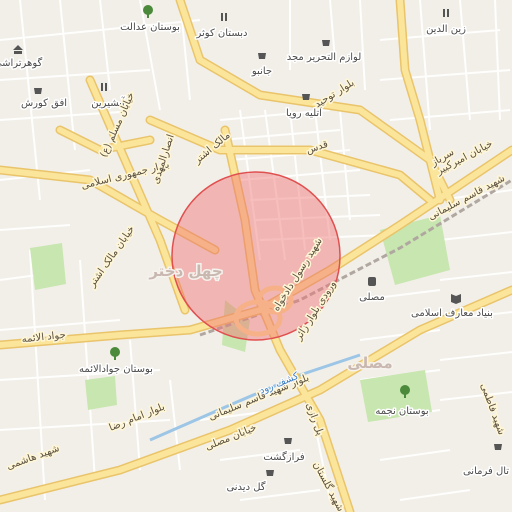 This screenshot has width=512, height=512. Describe the element at coordinates (446, 30) in the screenshot. I see `poi-label-zein-aldin: زین الدین` at that location.